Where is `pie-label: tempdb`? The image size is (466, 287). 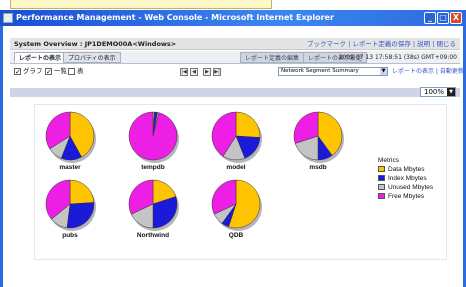
pie-label: tempdb is located at coordinates (153, 167).